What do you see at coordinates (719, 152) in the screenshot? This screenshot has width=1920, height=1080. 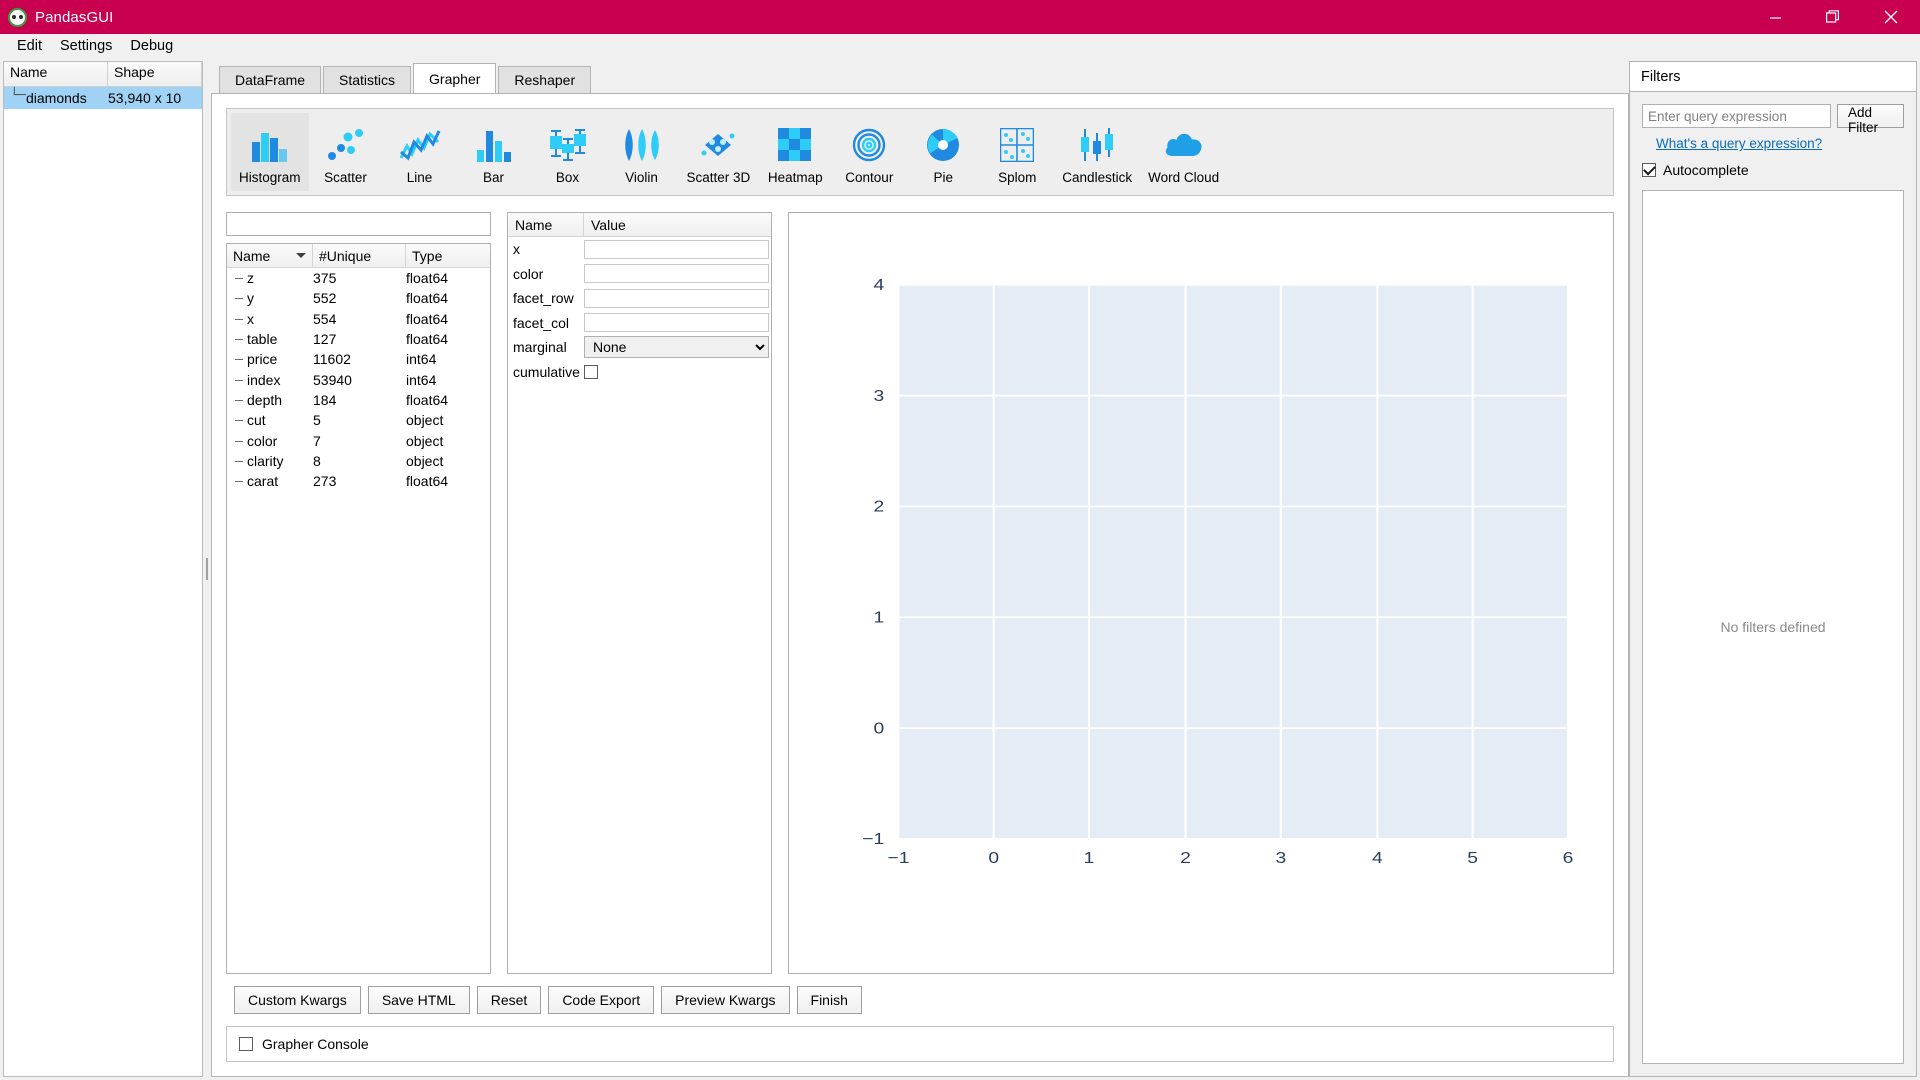 I see `plot-type-scatter-3d: Scatter 3D` at bounding box center [719, 152].